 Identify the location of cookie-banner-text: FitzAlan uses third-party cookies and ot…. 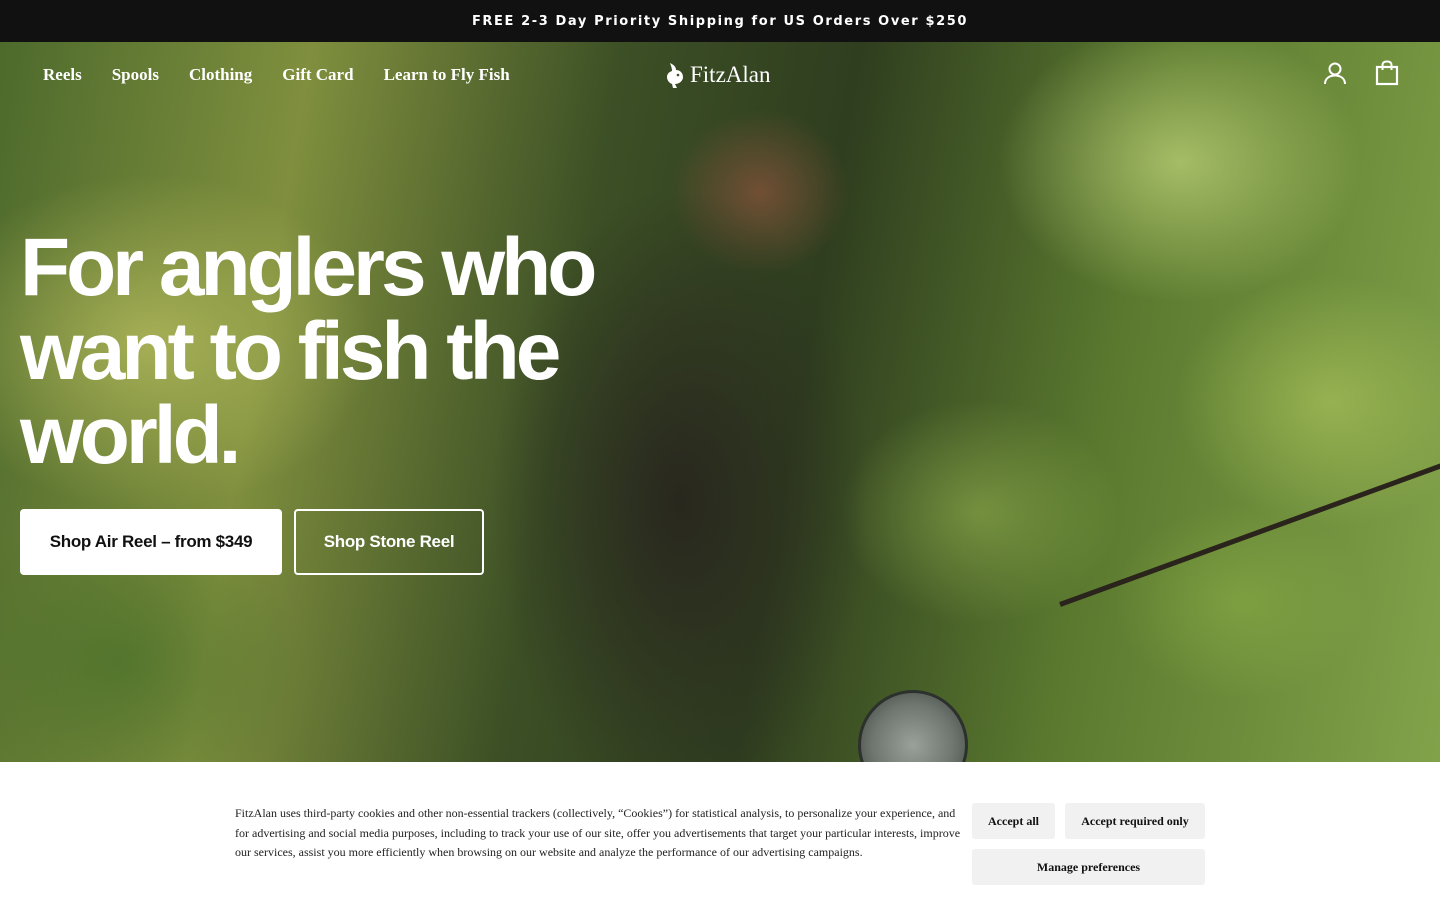
(598, 832).